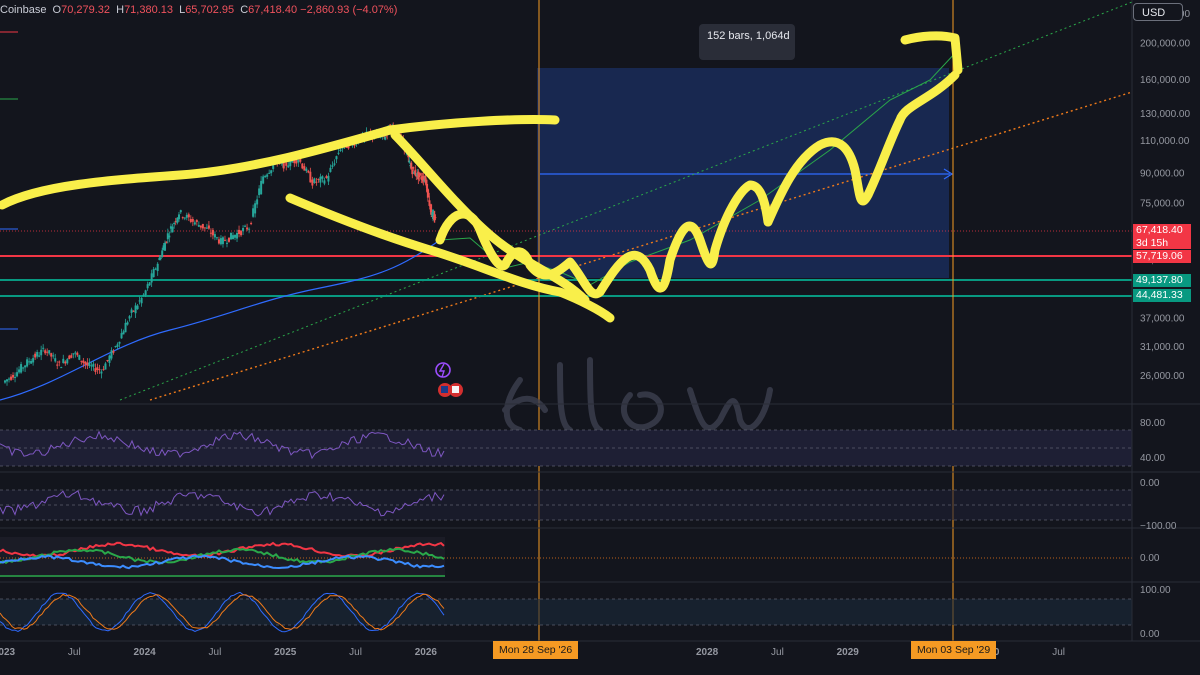 The width and height of the screenshot is (1200, 675). I want to click on level-teal1-badge: 49,137.80, so click(1162, 280).